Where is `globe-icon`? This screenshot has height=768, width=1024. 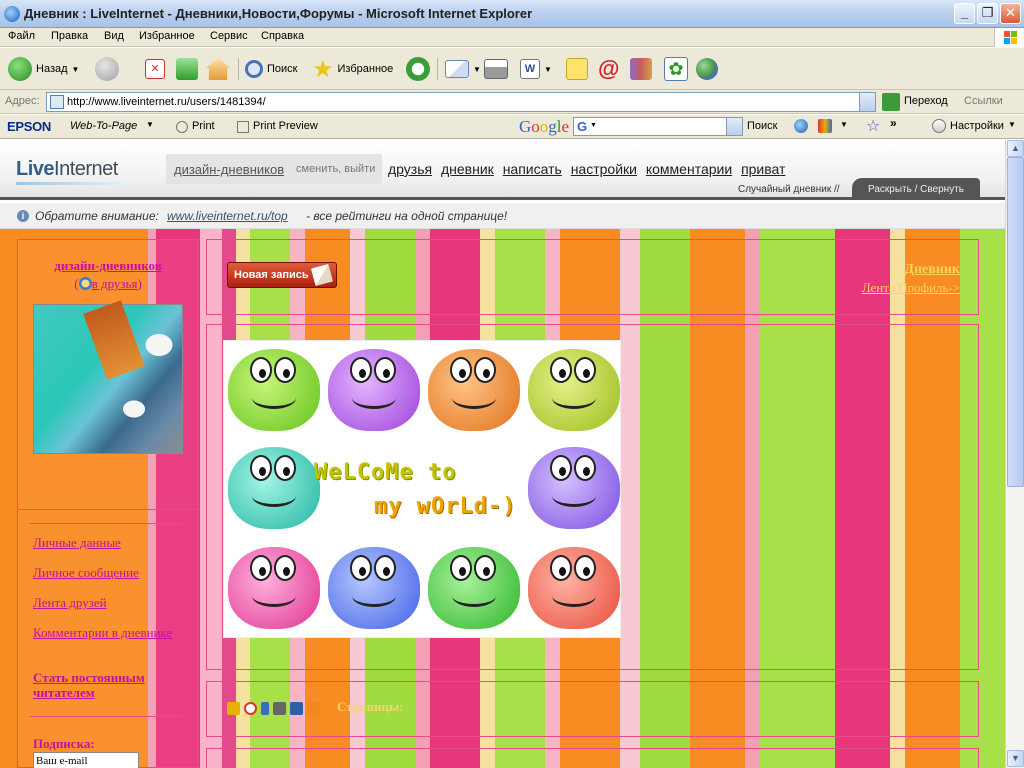 globe-icon is located at coordinates (801, 126).